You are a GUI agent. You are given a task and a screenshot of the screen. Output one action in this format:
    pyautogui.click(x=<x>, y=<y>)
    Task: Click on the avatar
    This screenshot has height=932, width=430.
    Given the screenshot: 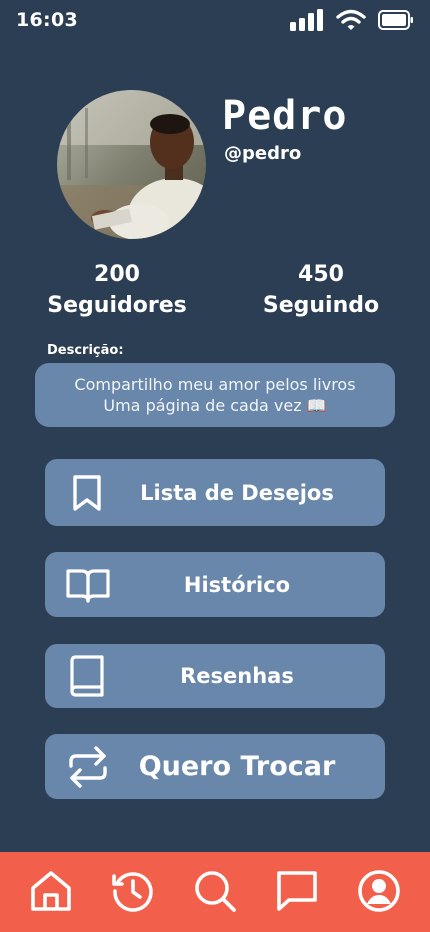 What is the action you would take?
    pyautogui.click(x=131, y=164)
    